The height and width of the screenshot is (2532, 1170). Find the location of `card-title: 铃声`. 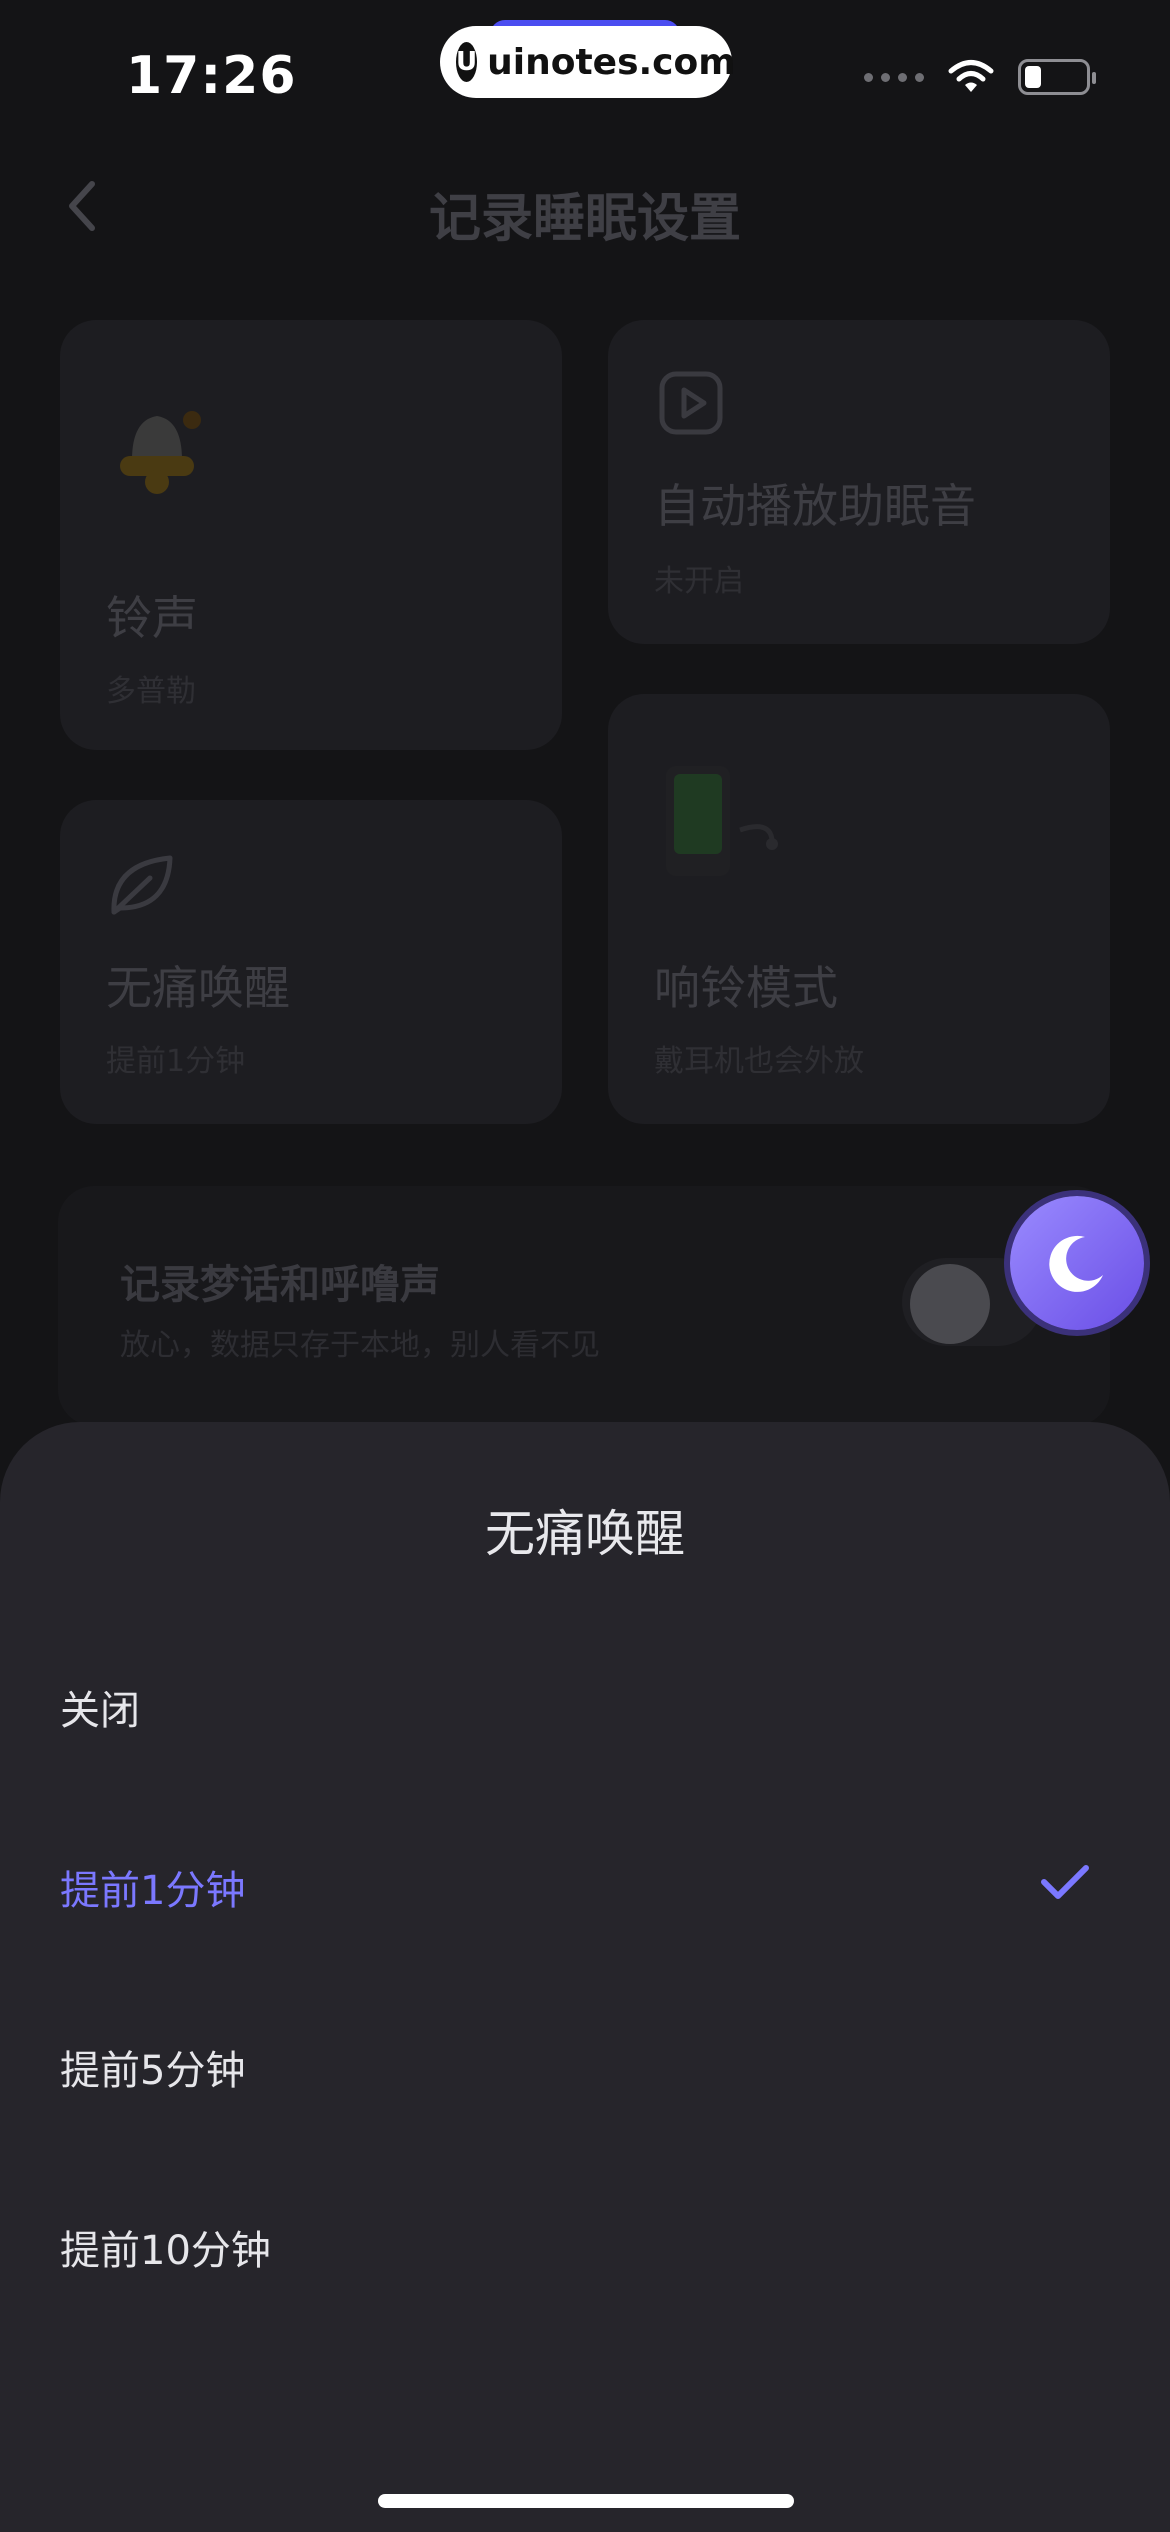

card-title: 铃声 is located at coordinates (152, 618).